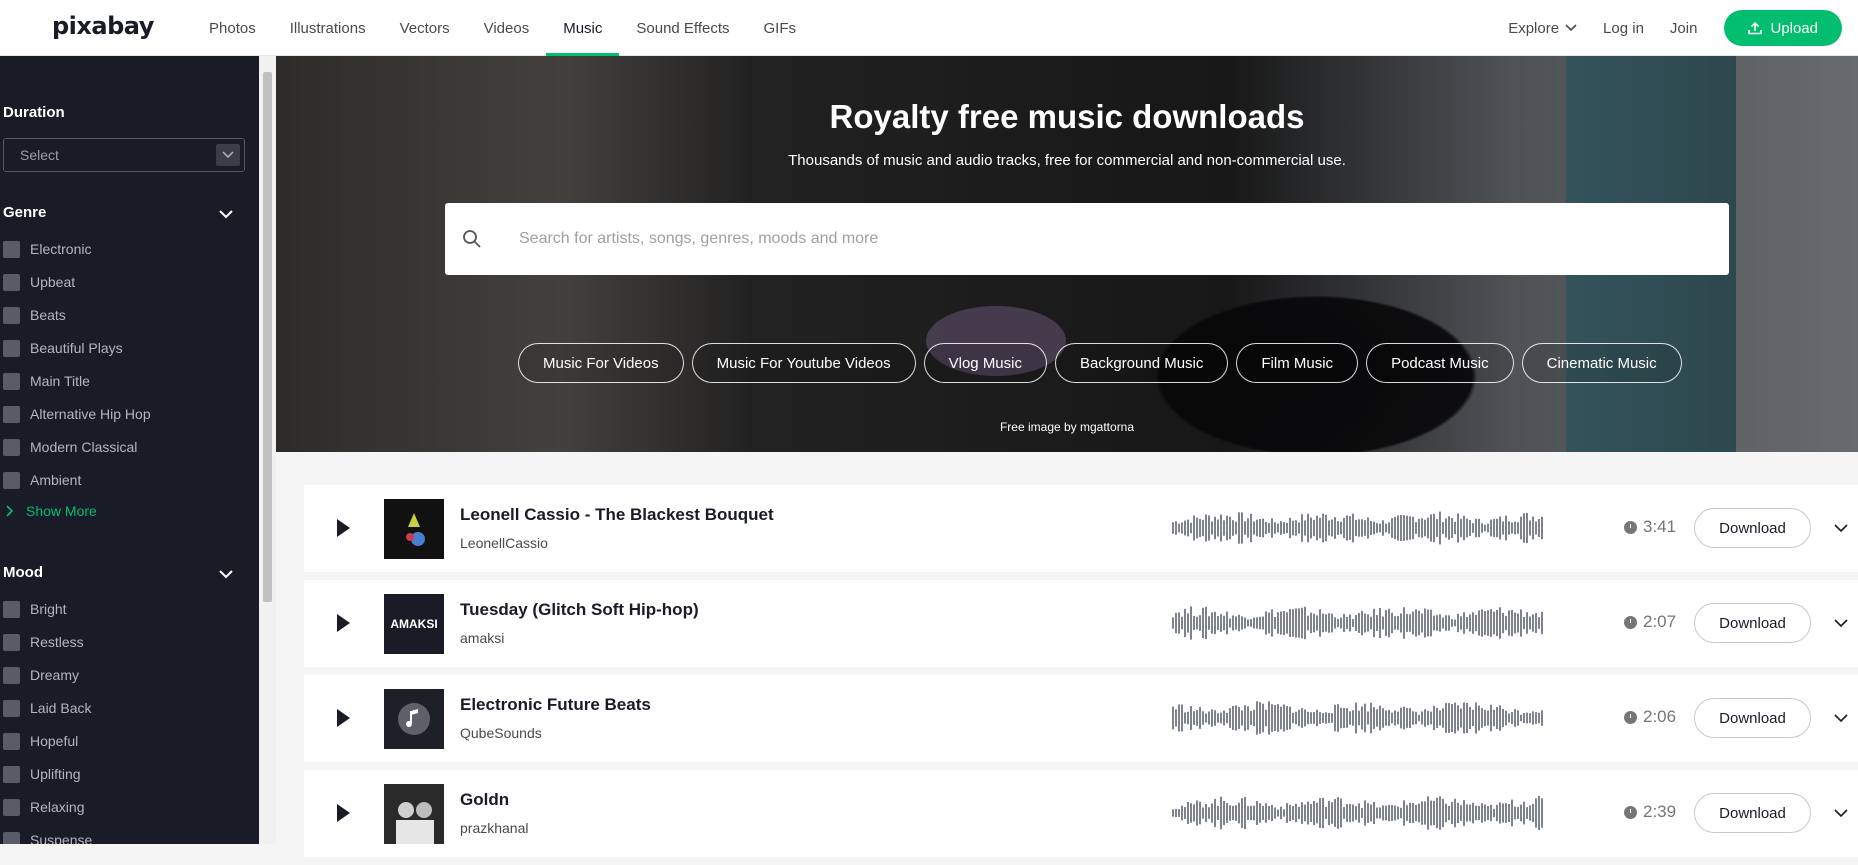 The width and height of the screenshot is (1858, 865). What do you see at coordinates (23, 572) in the screenshot?
I see `mood-title: Mood` at bounding box center [23, 572].